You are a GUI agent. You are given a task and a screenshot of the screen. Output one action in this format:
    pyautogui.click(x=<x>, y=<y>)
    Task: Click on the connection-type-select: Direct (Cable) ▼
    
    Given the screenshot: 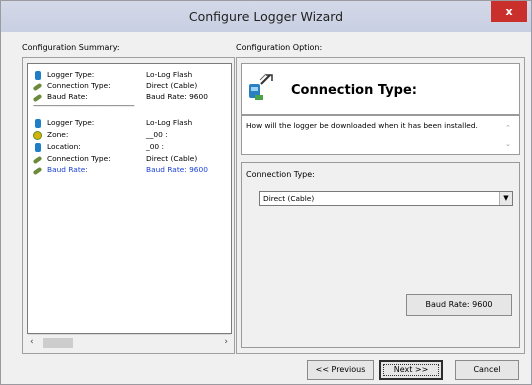 What is the action you would take?
    pyautogui.click(x=386, y=198)
    